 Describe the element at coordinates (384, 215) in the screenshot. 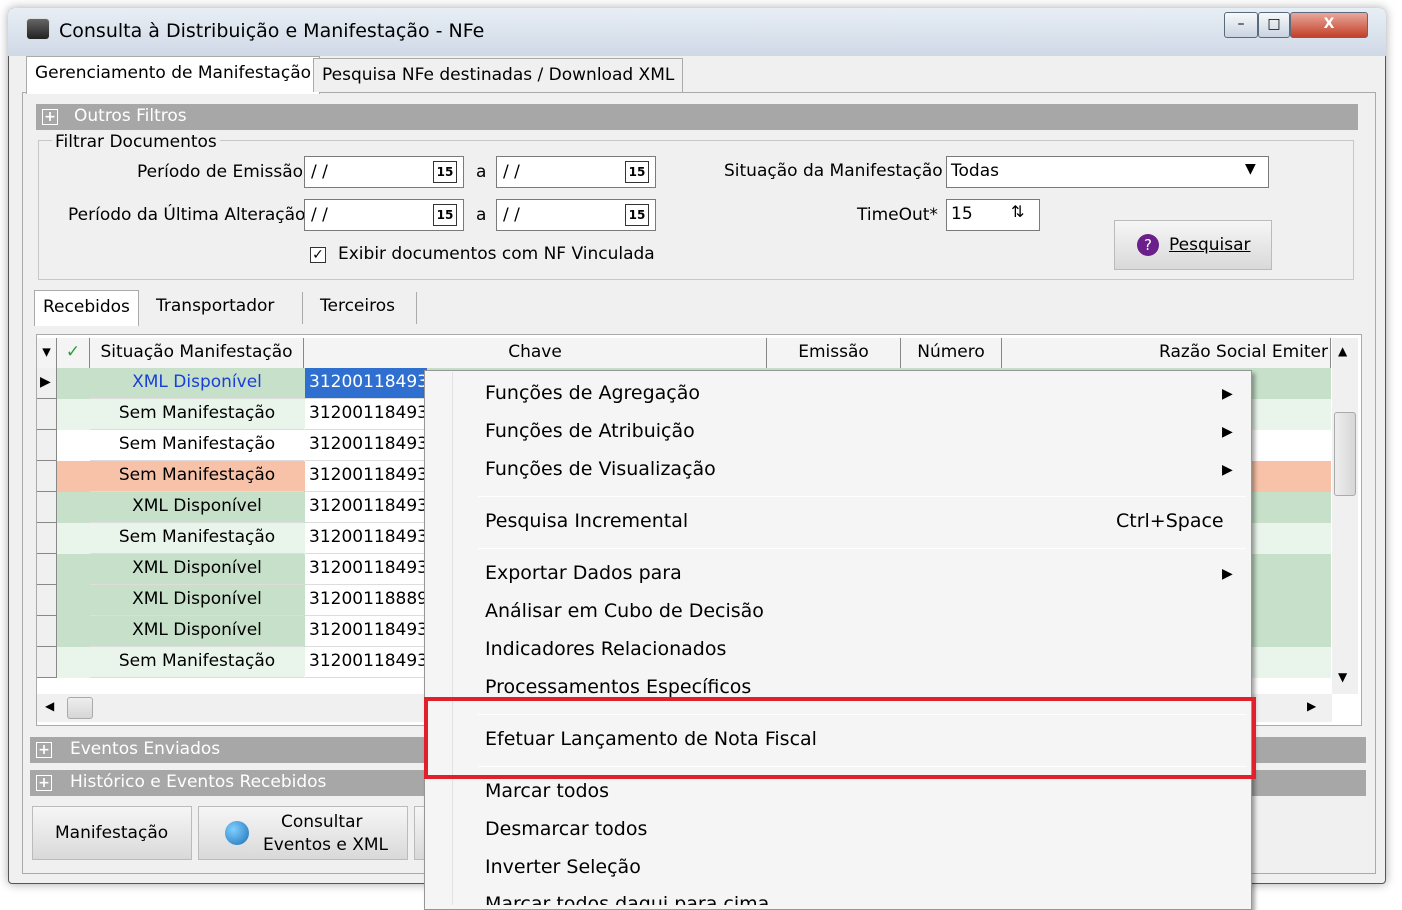

I see `alteracao-start-date: / / 15` at that location.